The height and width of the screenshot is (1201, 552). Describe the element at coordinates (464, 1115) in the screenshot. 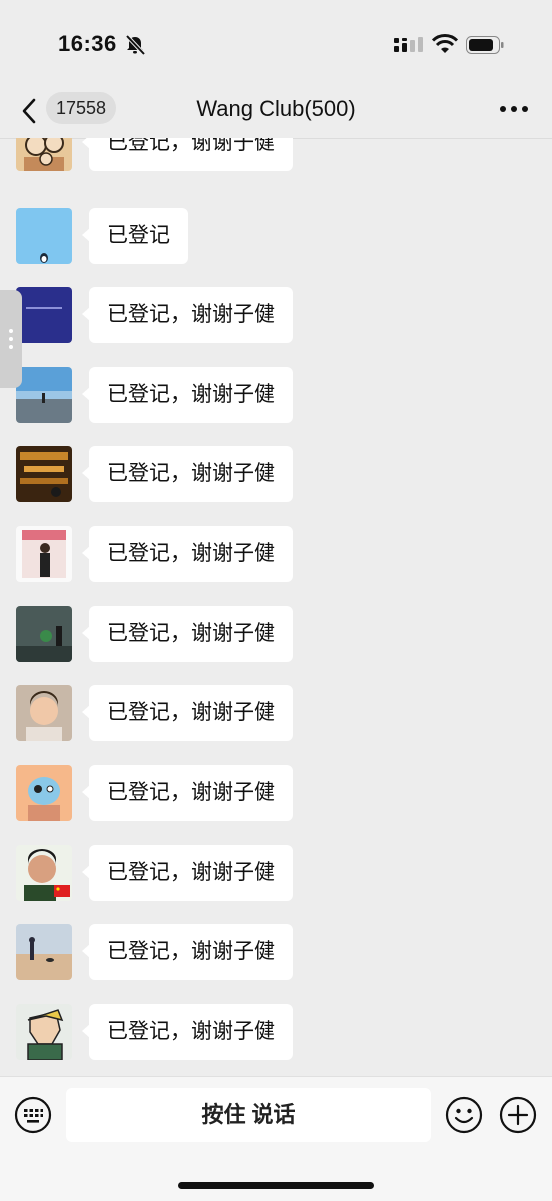

I see `emoji-icon` at that location.